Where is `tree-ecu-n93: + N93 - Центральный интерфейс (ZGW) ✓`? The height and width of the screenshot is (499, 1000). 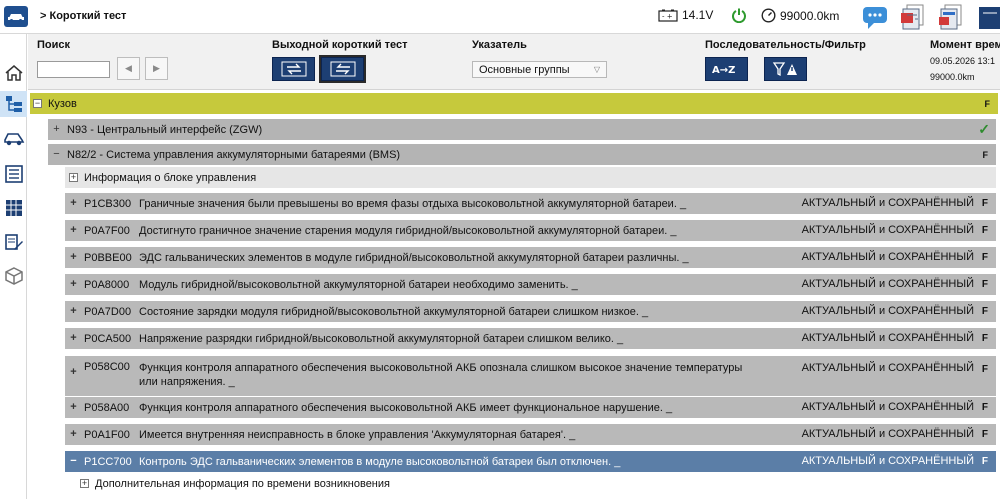 tree-ecu-n93: + N93 - Центральный интерфейс (ZGW) ✓ is located at coordinates (522, 129).